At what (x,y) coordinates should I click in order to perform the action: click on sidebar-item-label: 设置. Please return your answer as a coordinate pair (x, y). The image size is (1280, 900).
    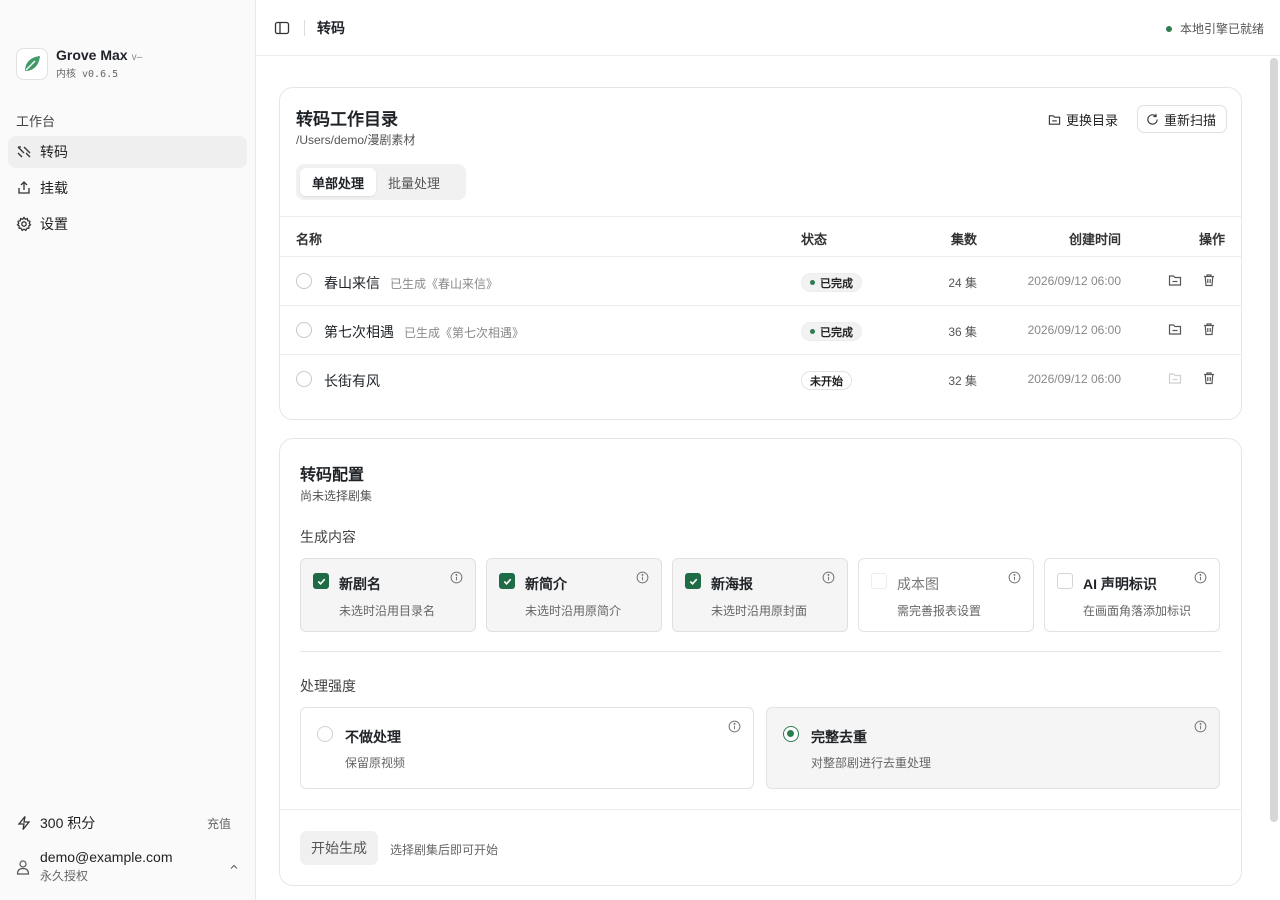
    Looking at the image, I should click on (54, 224).